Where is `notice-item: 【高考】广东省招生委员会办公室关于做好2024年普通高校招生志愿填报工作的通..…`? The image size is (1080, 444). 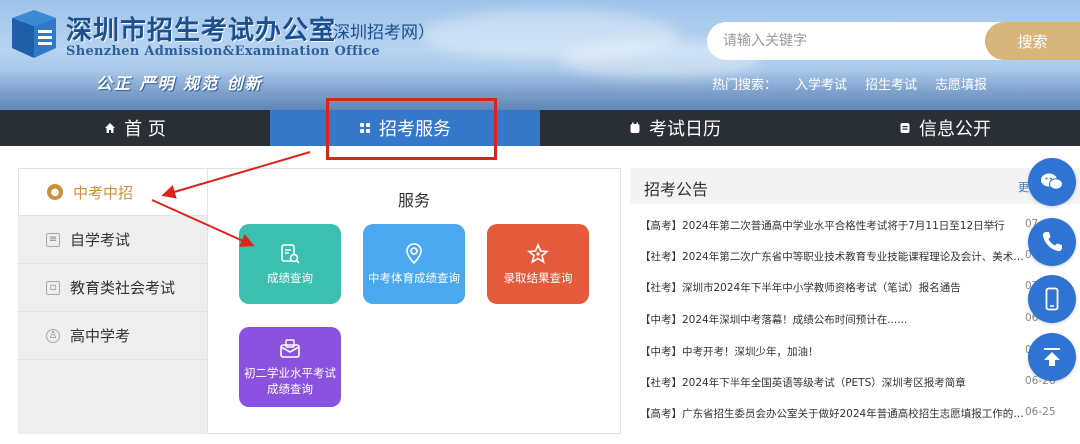
notice-item: 【高考】广东省招生委员会办公室关于做好2024年普通高校招生志愿填报工作的通..… is located at coordinates (854, 414).